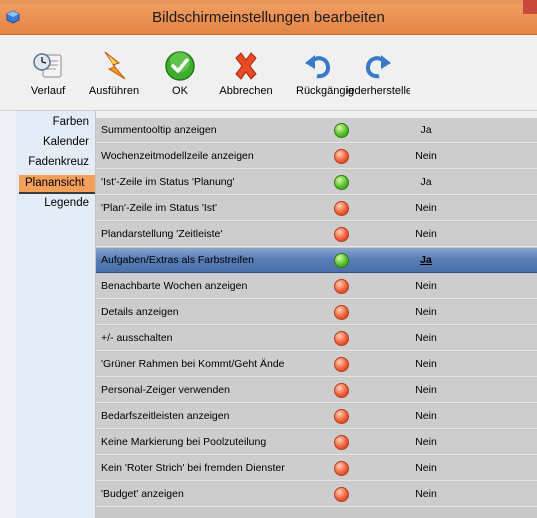  What do you see at coordinates (316, 156) in the screenshot?
I see `settings-row: Wochenzeitmodellzeile anzeigen Nein` at bounding box center [316, 156].